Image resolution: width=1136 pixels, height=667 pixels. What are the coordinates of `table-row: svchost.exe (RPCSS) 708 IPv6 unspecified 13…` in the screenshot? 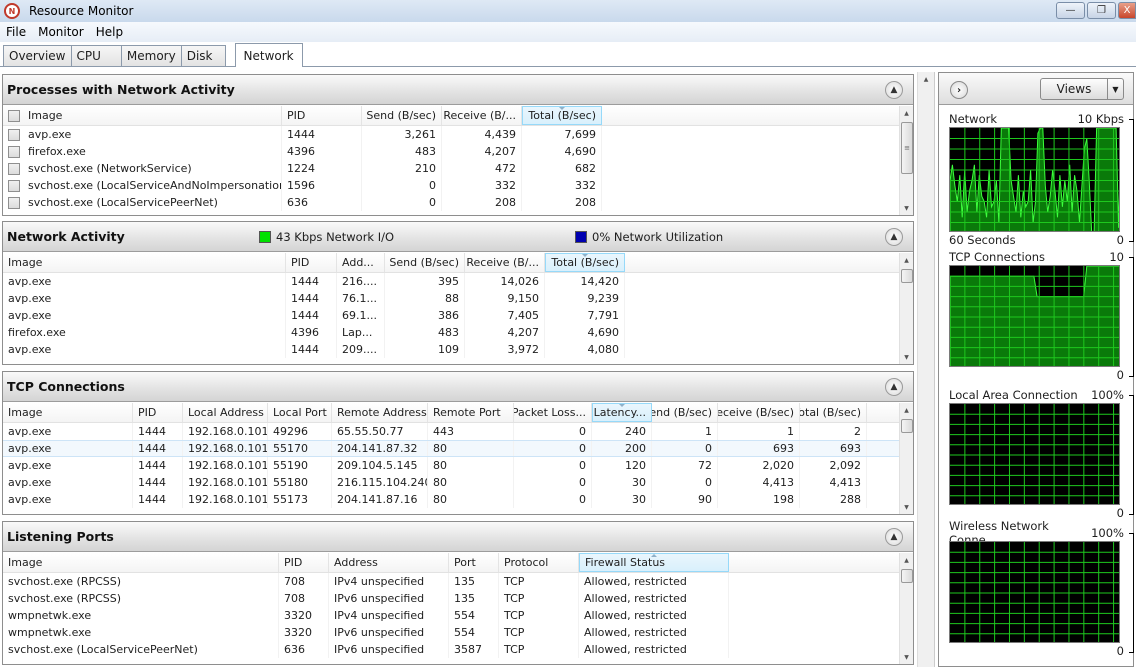 It's located at (451, 598).